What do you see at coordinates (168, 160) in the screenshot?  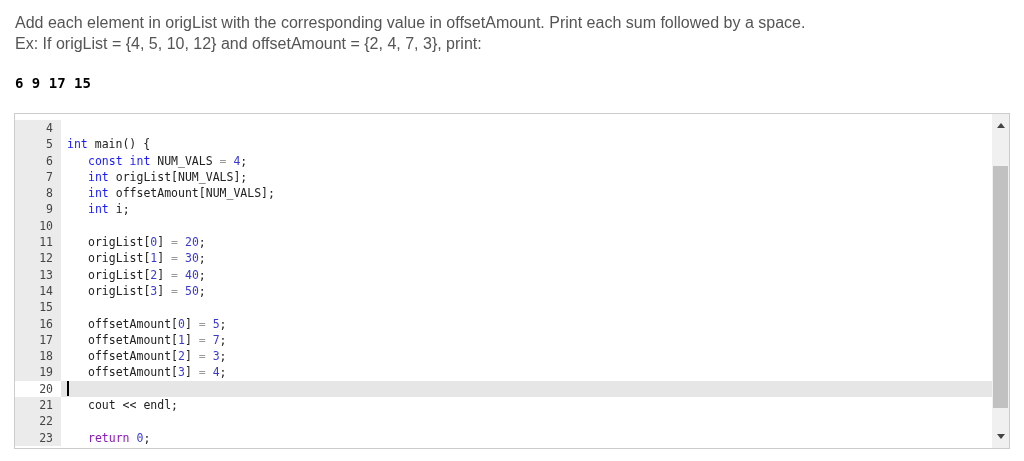 I see `code-line: const int NUM_VALS = 4;` at bounding box center [168, 160].